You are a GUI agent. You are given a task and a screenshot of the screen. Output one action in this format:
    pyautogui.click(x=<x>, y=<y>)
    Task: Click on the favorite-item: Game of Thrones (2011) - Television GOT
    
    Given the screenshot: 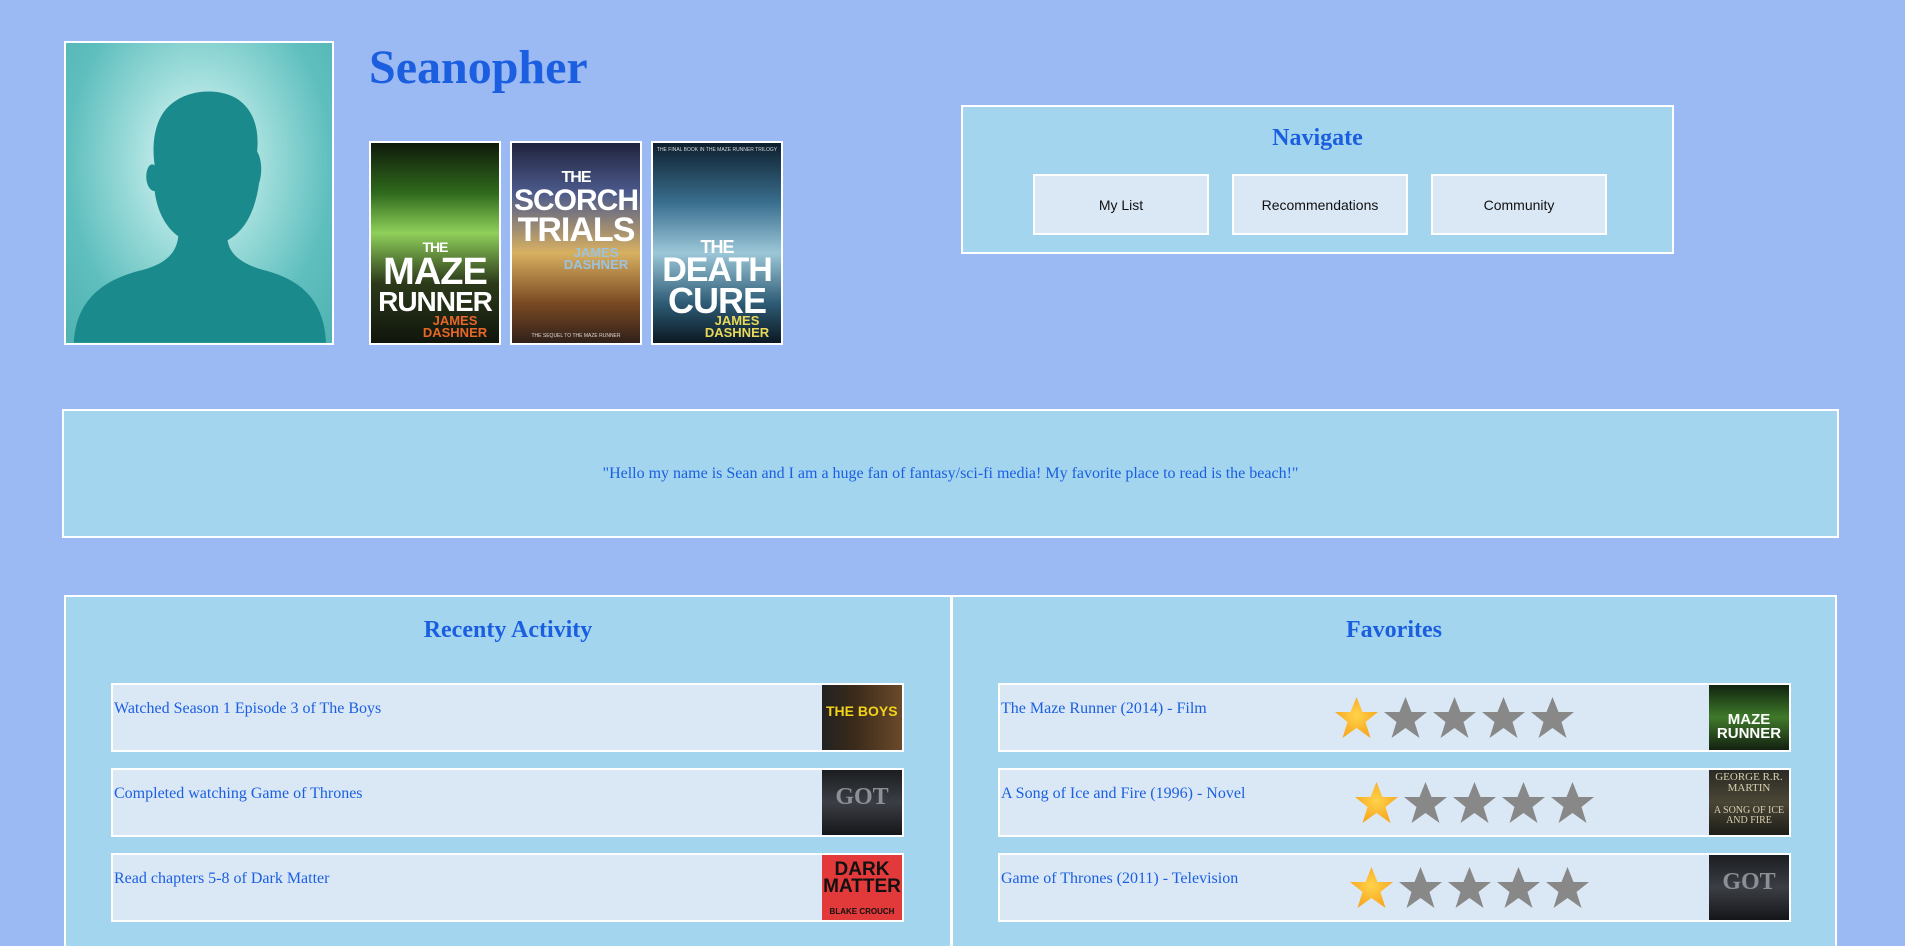 What is the action you would take?
    pyautogui.click(x=1394, y=887)
    